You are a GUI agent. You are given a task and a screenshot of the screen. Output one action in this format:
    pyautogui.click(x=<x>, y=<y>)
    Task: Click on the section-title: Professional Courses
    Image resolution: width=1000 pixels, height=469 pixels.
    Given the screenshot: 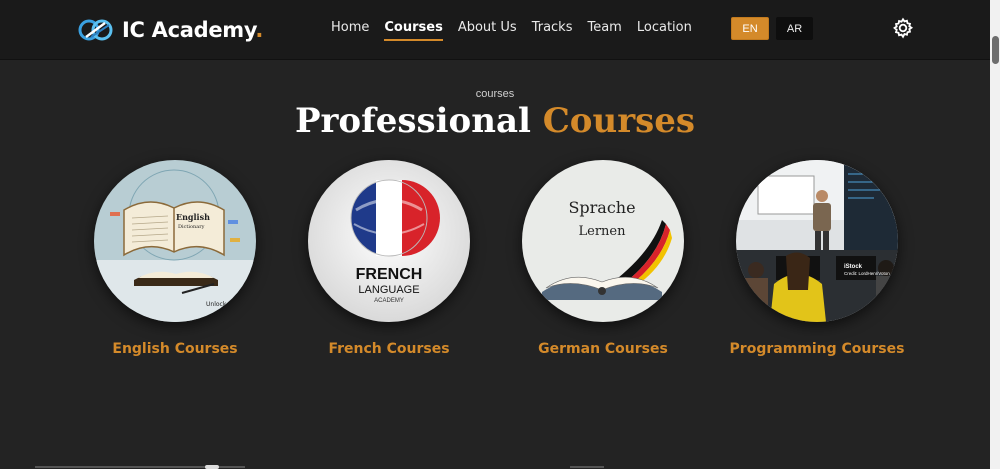 What is the action you would take?
    pyautogui.click(x=495, y=121)
    